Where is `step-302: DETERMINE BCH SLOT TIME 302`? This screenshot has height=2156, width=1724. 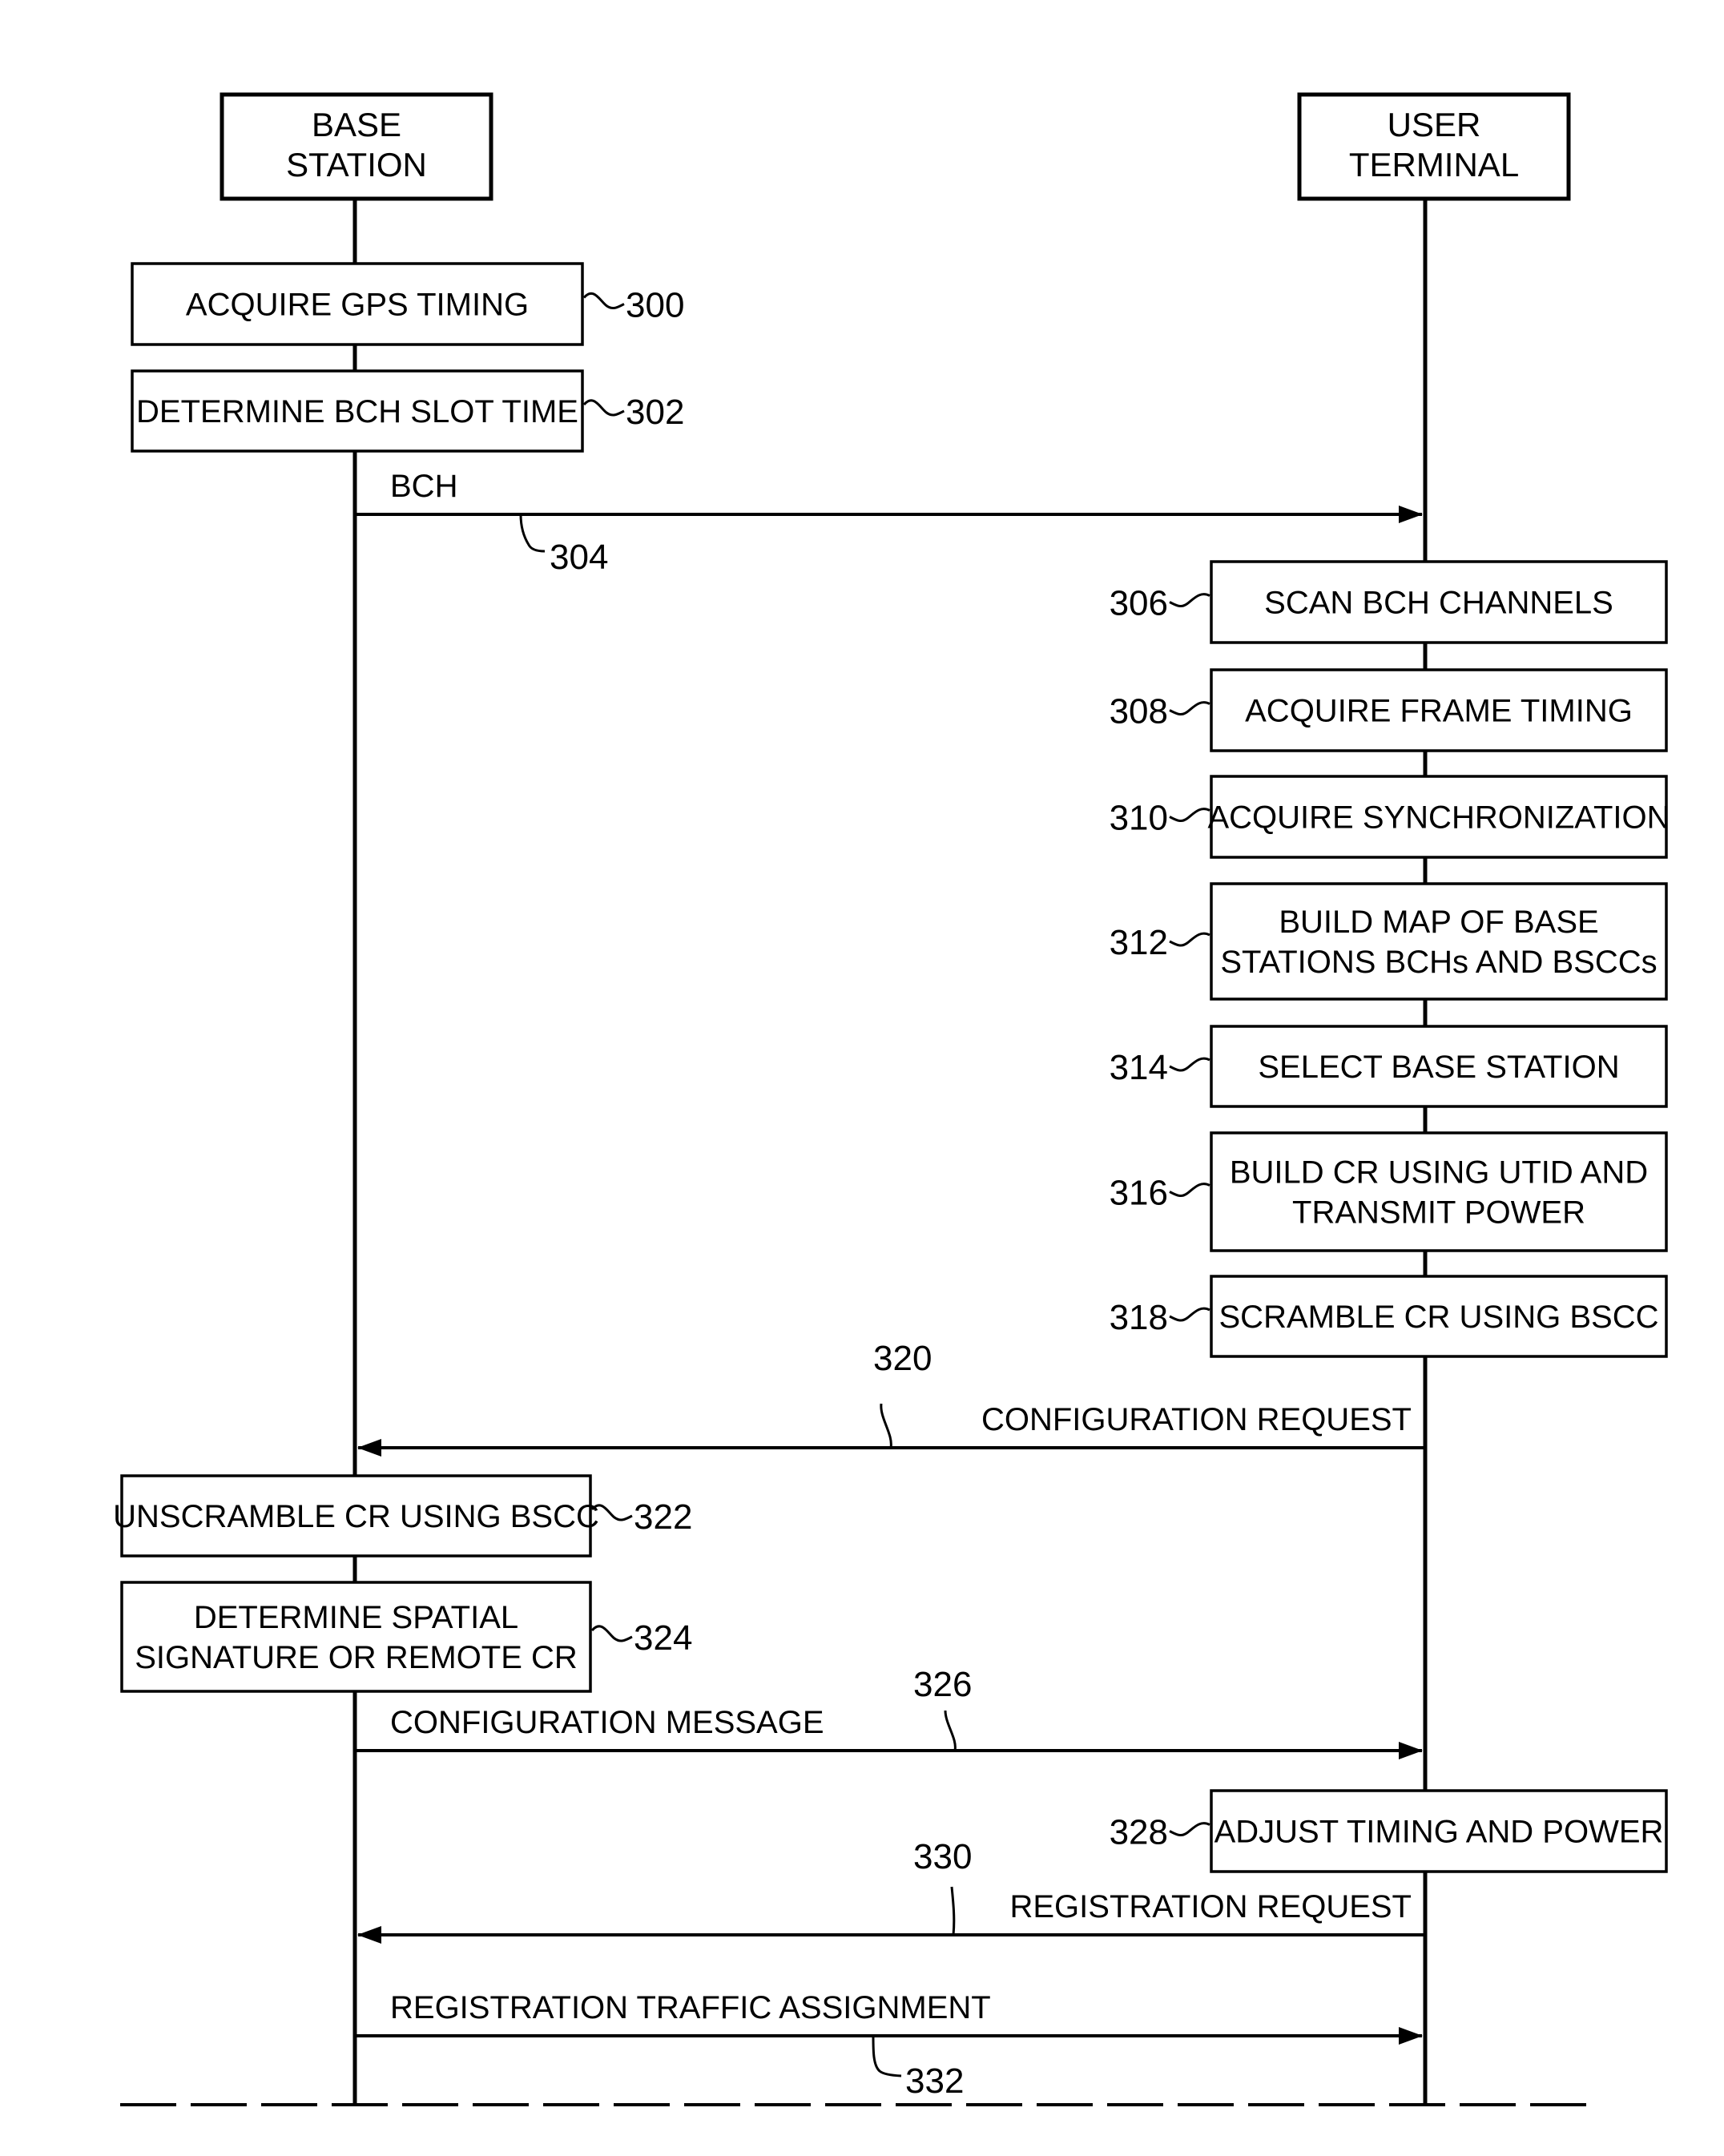
step-302: DETERMINE BCH SLOT TIME 302 is located at coordinates (407, 411).